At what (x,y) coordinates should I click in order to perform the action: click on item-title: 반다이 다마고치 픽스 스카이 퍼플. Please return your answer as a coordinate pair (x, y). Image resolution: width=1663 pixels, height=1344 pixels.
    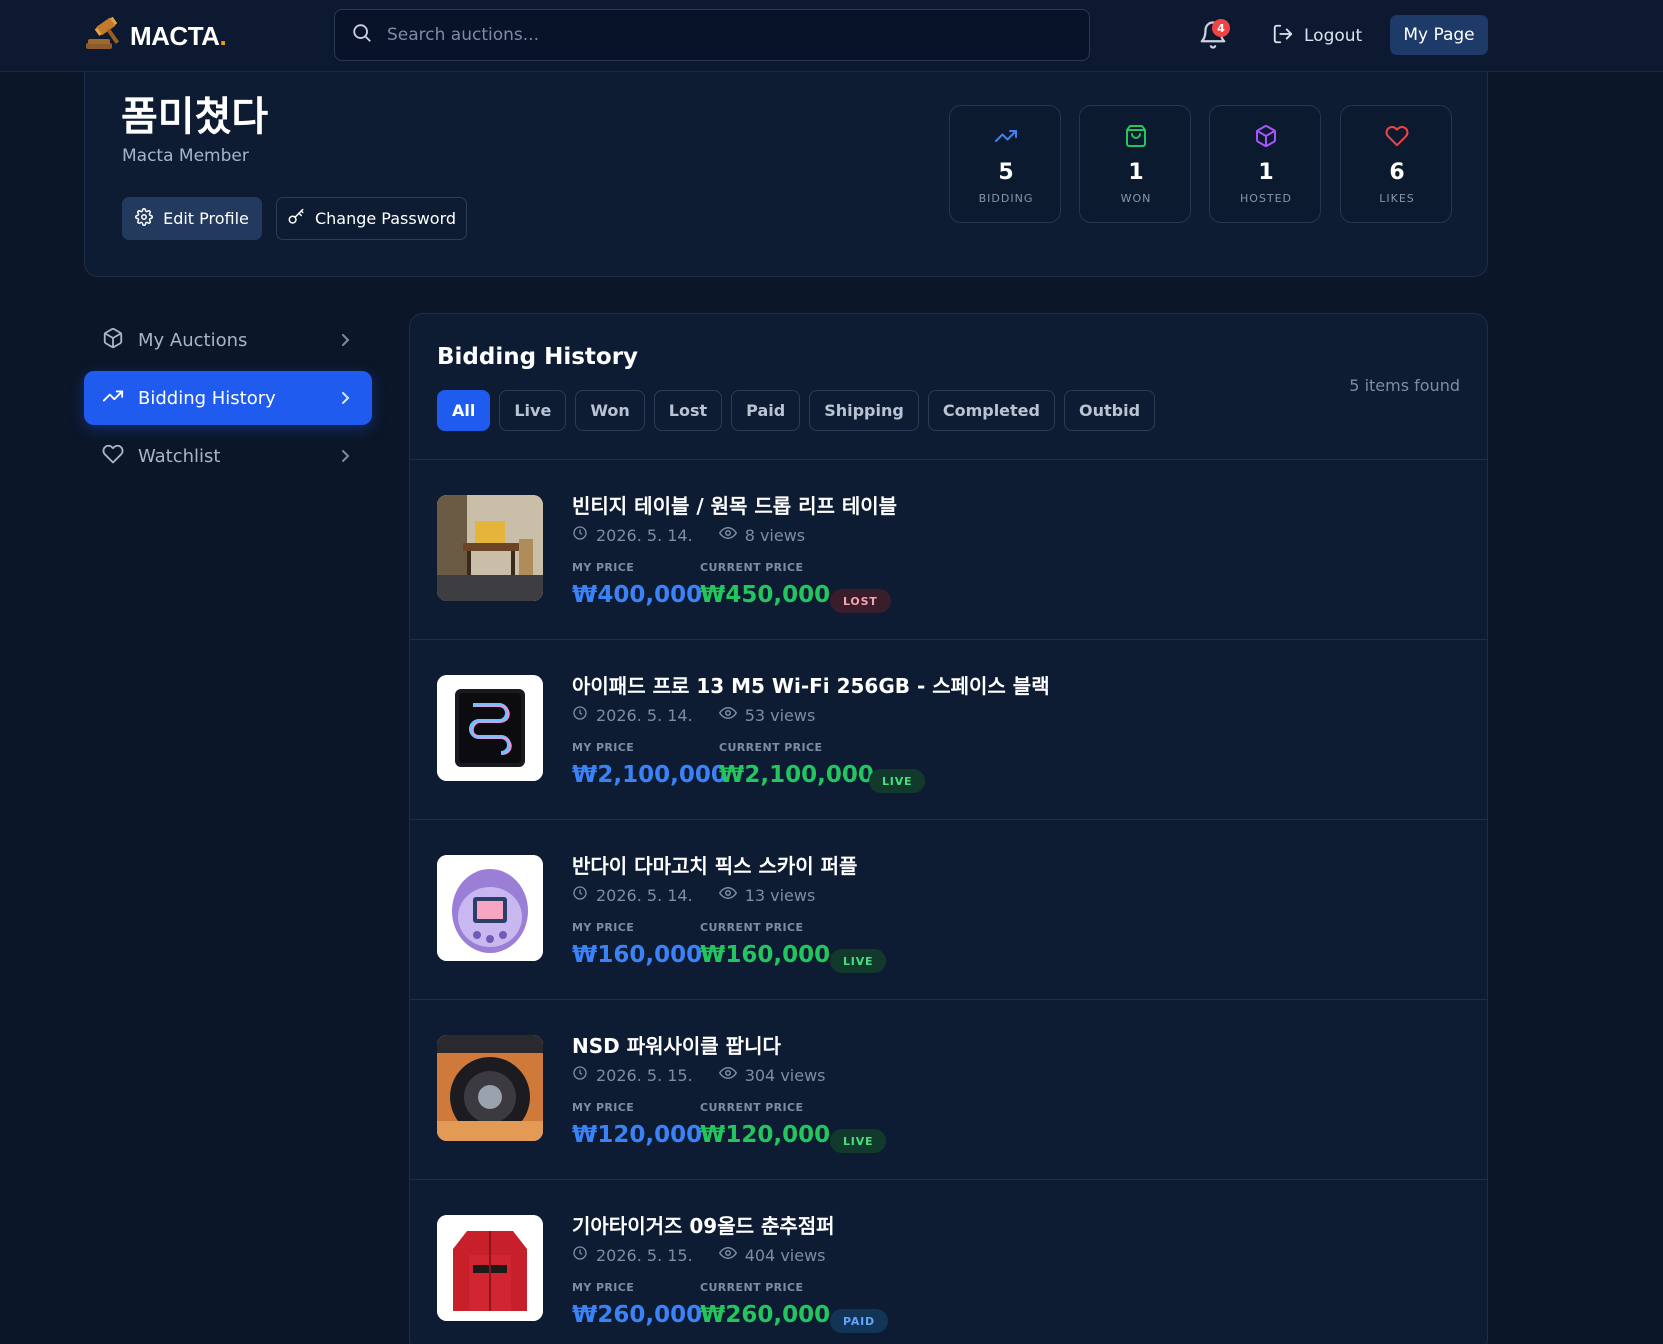
    Looking at the image, I should click on (714, 864).